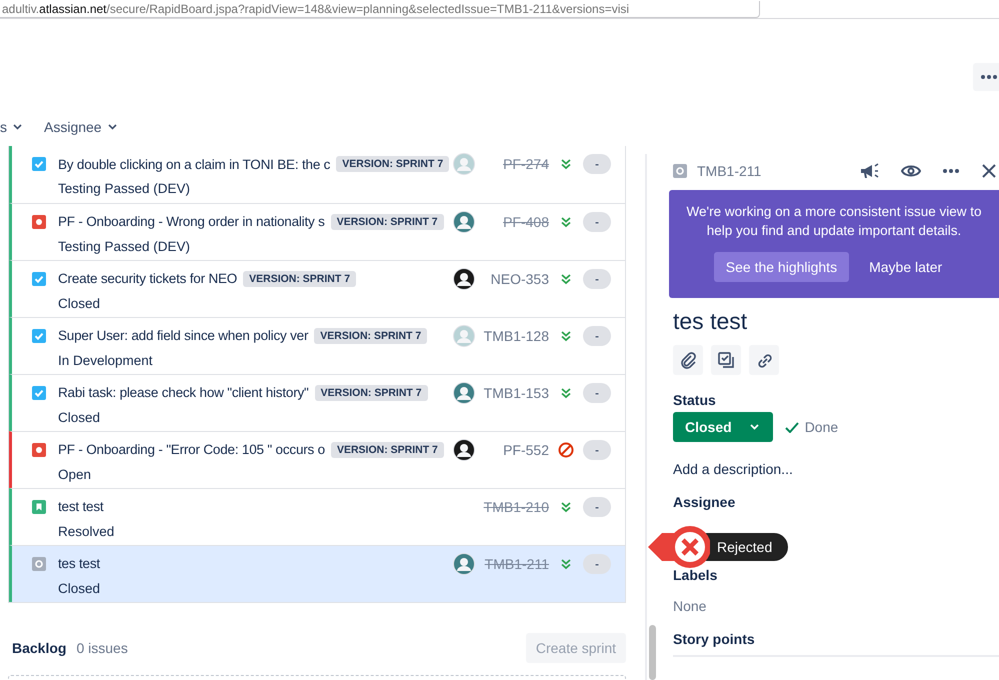 This screenshot has height=680, width=999. Describe the element at coordinates (695, 400) in the screenshot. I see `field-label: Status` at that location.